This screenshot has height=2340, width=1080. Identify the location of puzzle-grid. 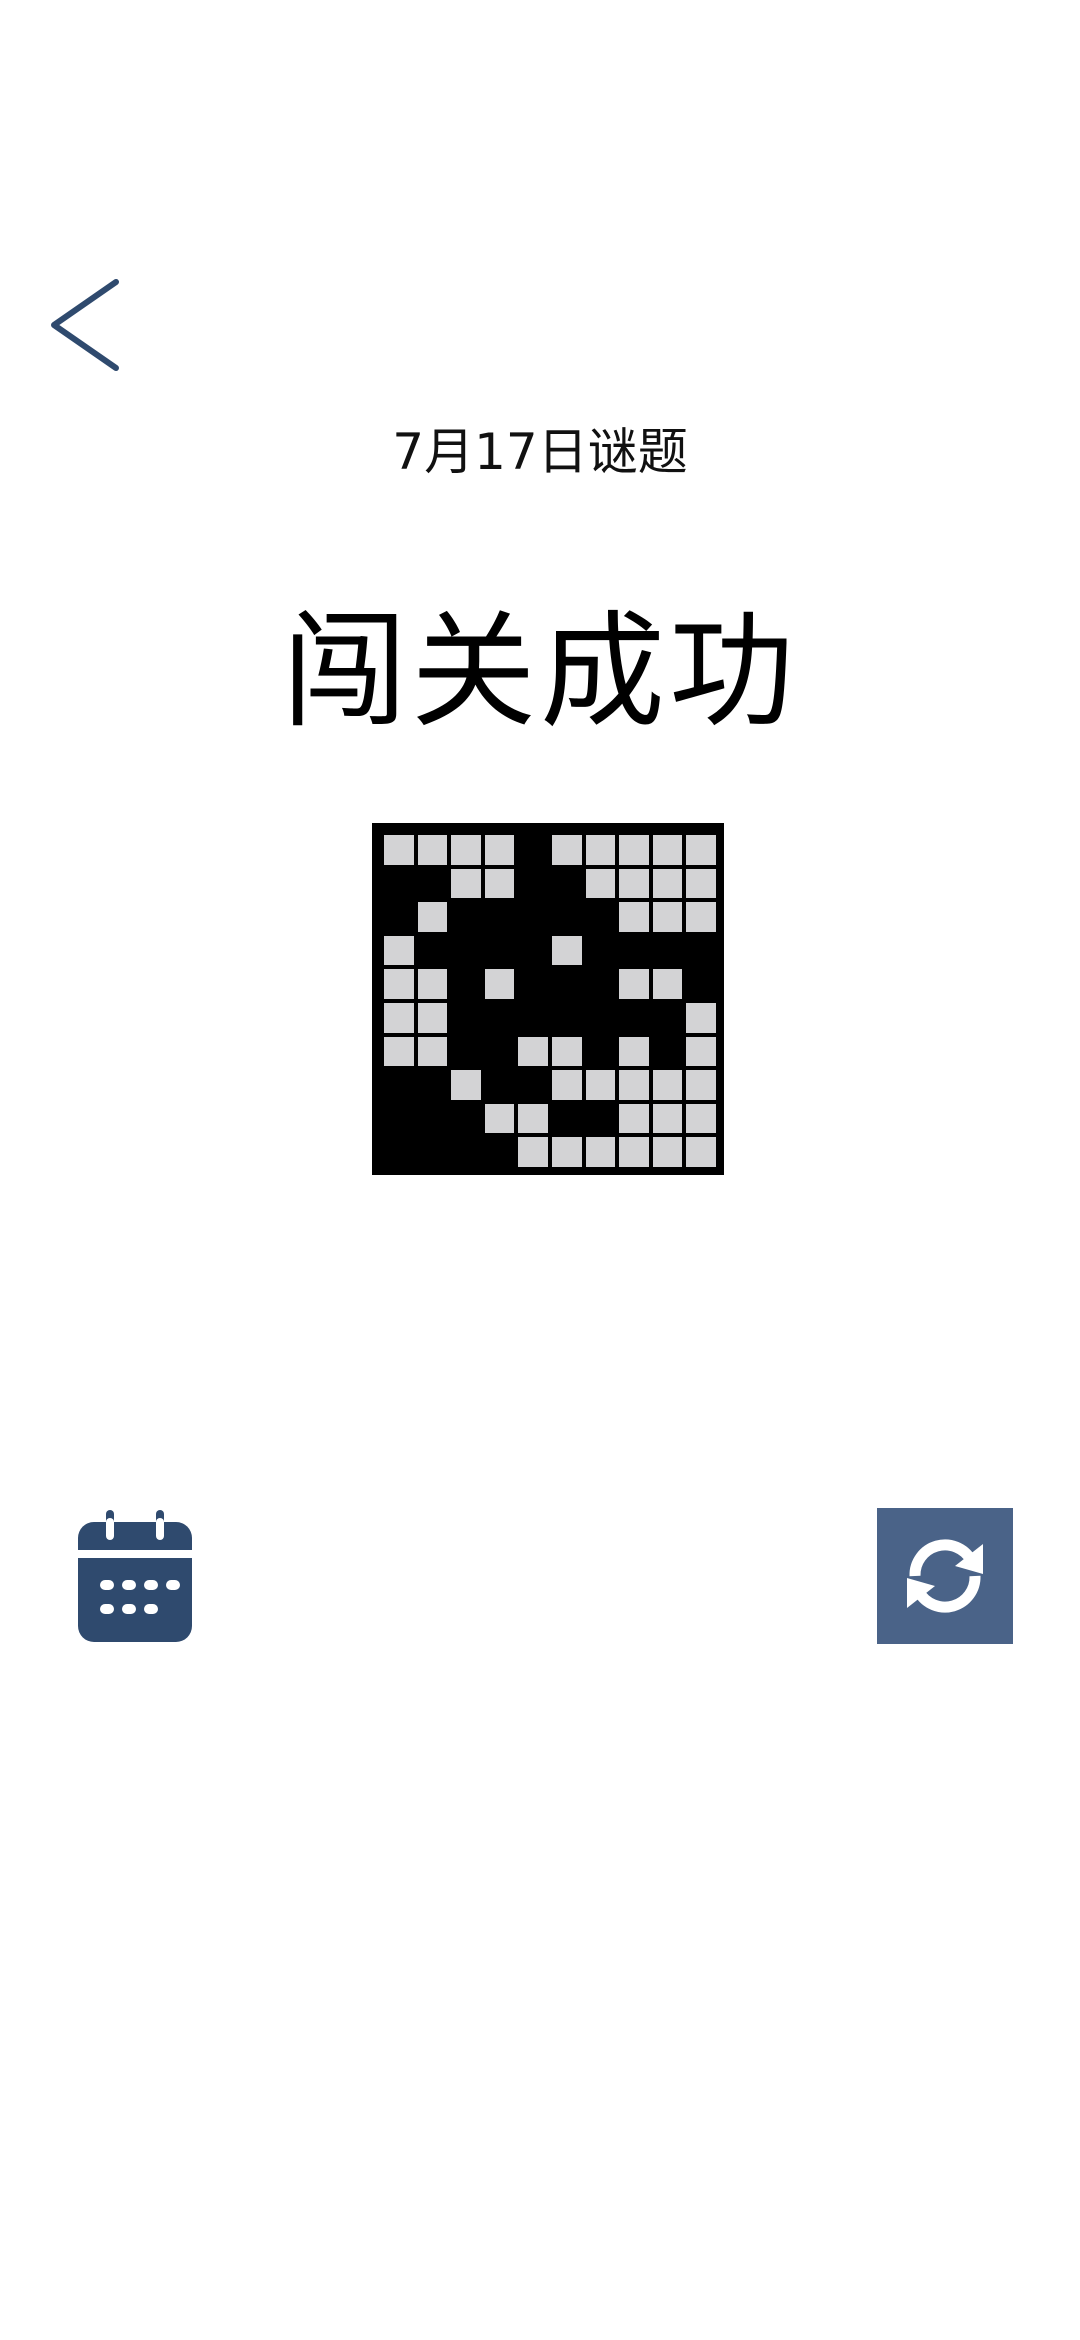
(550, 1001).